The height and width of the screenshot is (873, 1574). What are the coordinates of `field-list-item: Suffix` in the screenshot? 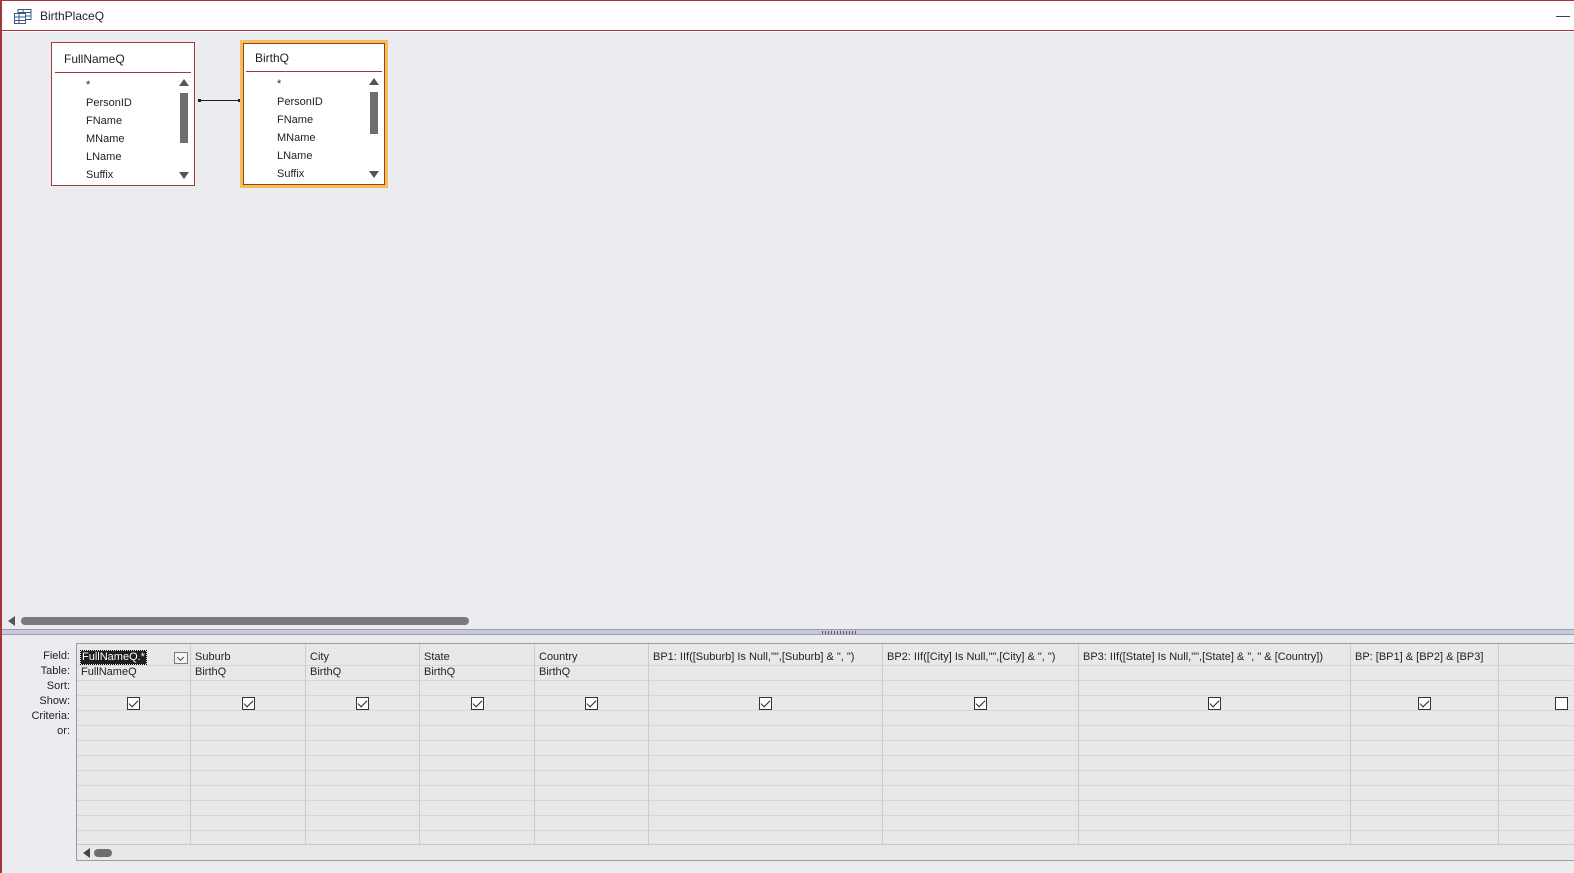 It's located at (300, 174).